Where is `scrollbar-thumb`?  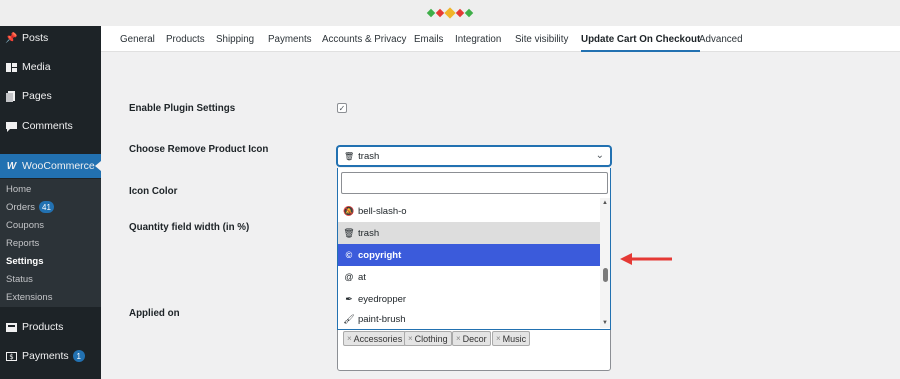 scrollbar-thumb is located at coordinates (605, 275).